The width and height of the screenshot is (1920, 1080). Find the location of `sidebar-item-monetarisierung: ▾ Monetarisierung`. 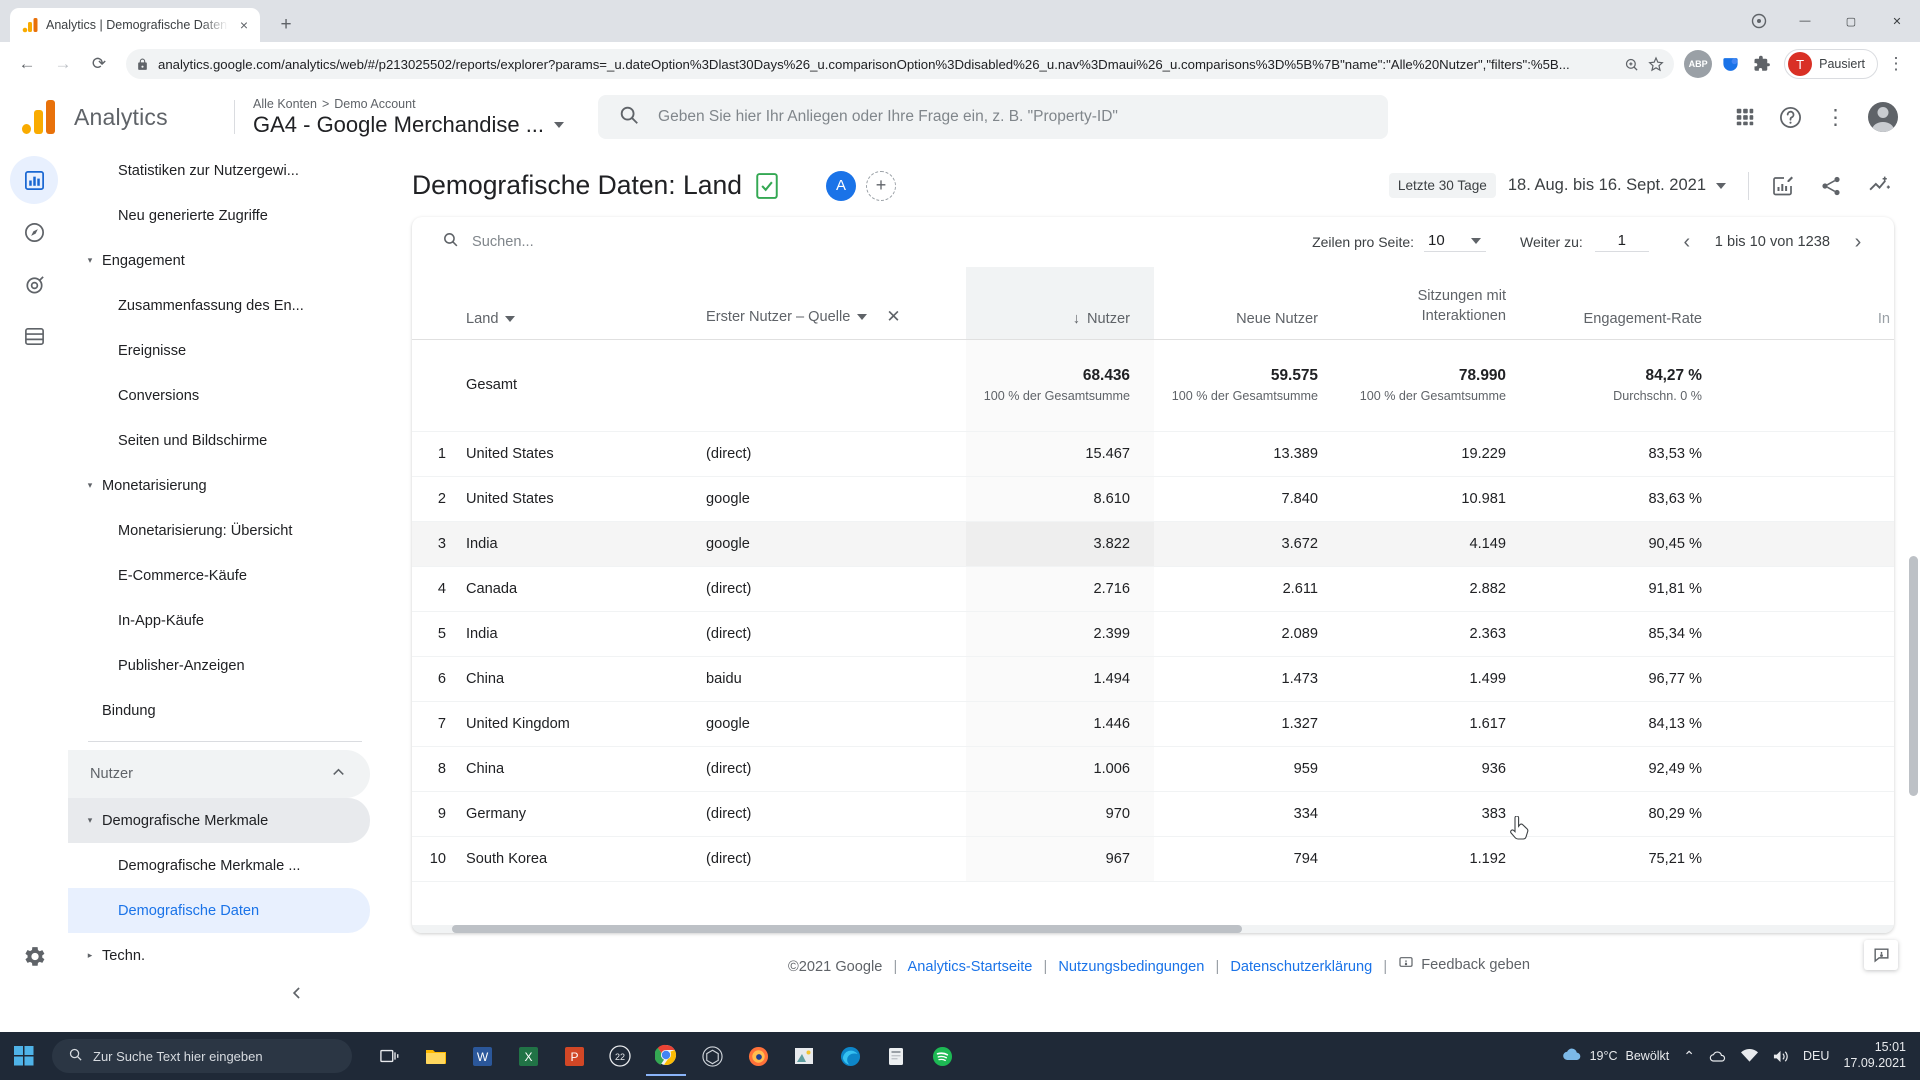

sidebar-item-monetarisierung: ▾ Monetarisierung is located at coordinates (219, 485).